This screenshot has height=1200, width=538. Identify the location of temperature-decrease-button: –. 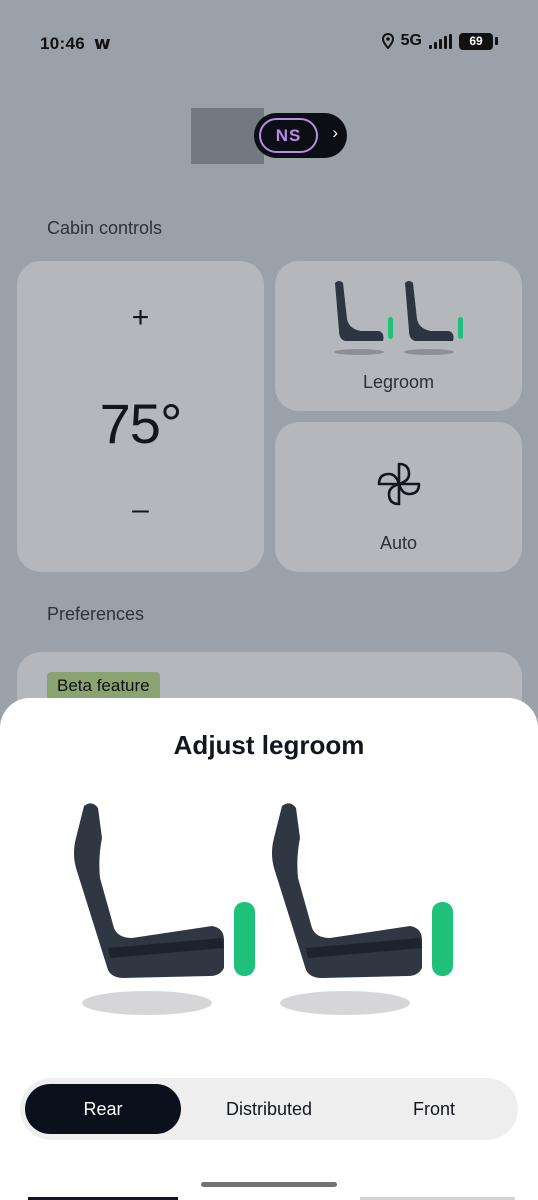
(140, 510).